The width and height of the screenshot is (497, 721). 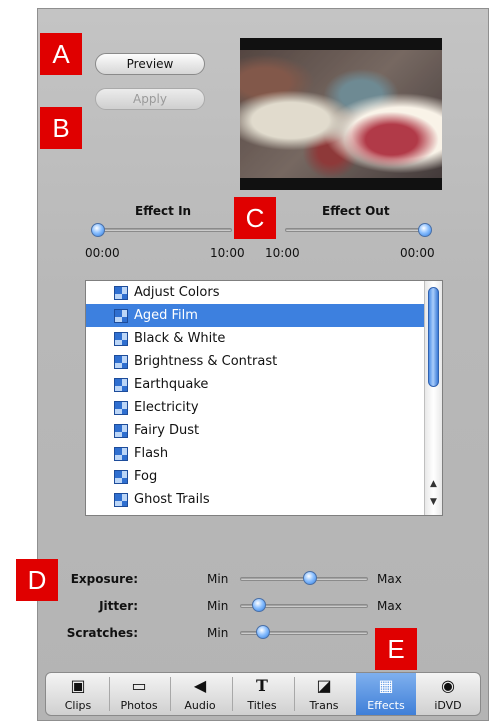 What do you see at coordinates (255, 315) in the screenshot?
I see `list-item-selected: Aged Film` at bounding box center [255, 315].